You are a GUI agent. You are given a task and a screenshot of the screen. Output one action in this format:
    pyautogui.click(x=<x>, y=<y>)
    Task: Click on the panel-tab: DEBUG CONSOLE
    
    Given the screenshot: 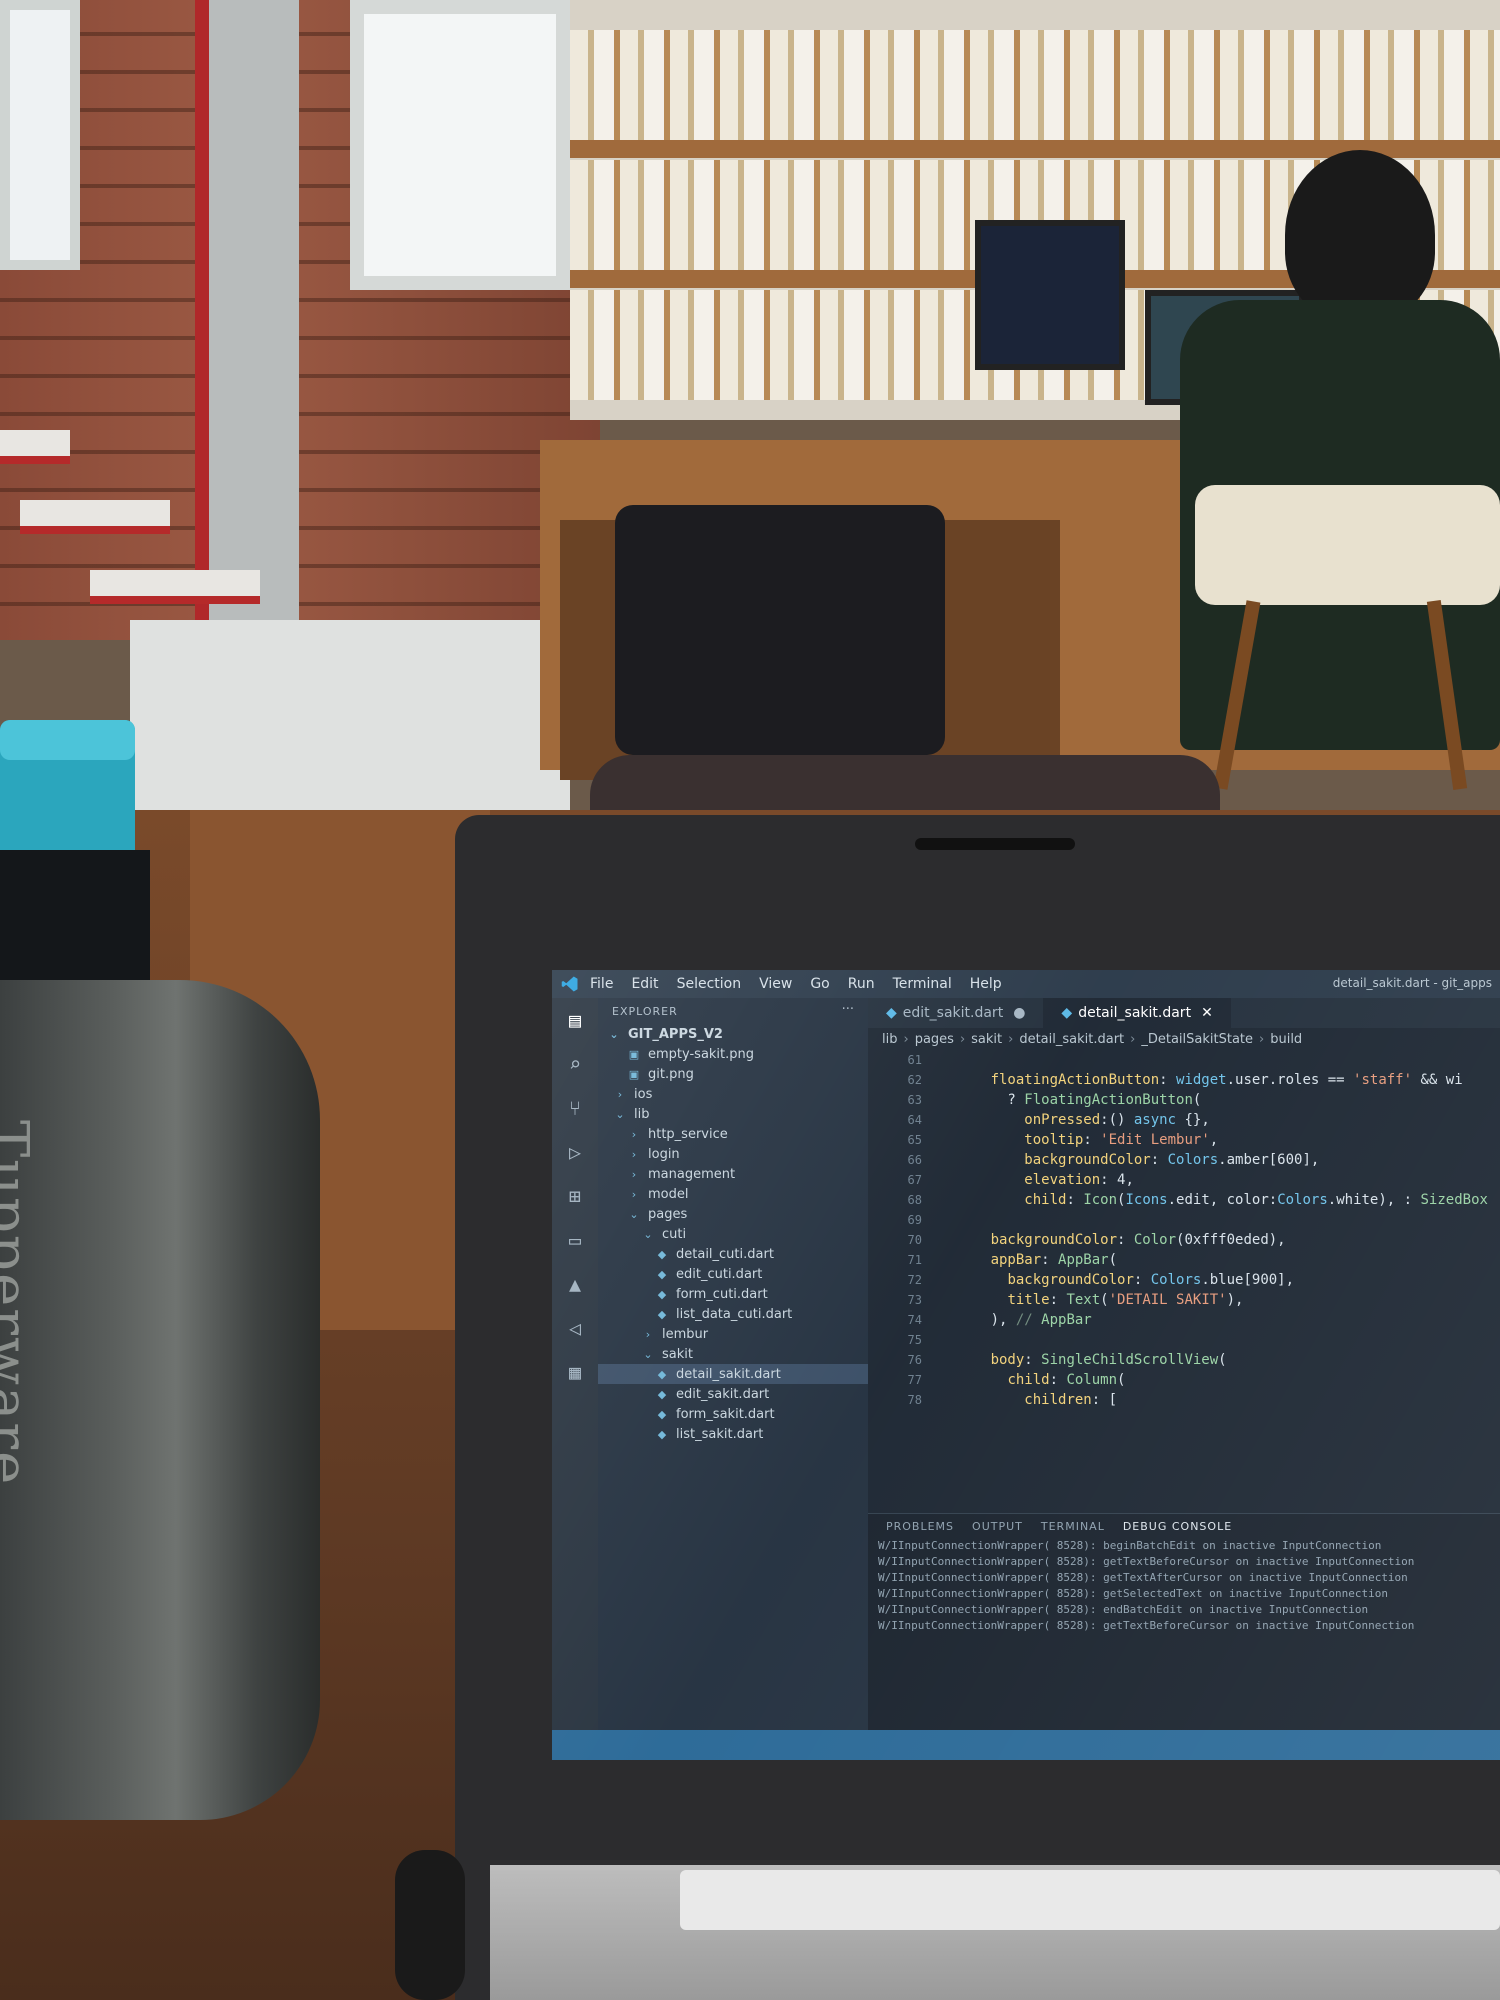 What is the action you would take?
    pyautogui.click(x=1177, y=1526)
    